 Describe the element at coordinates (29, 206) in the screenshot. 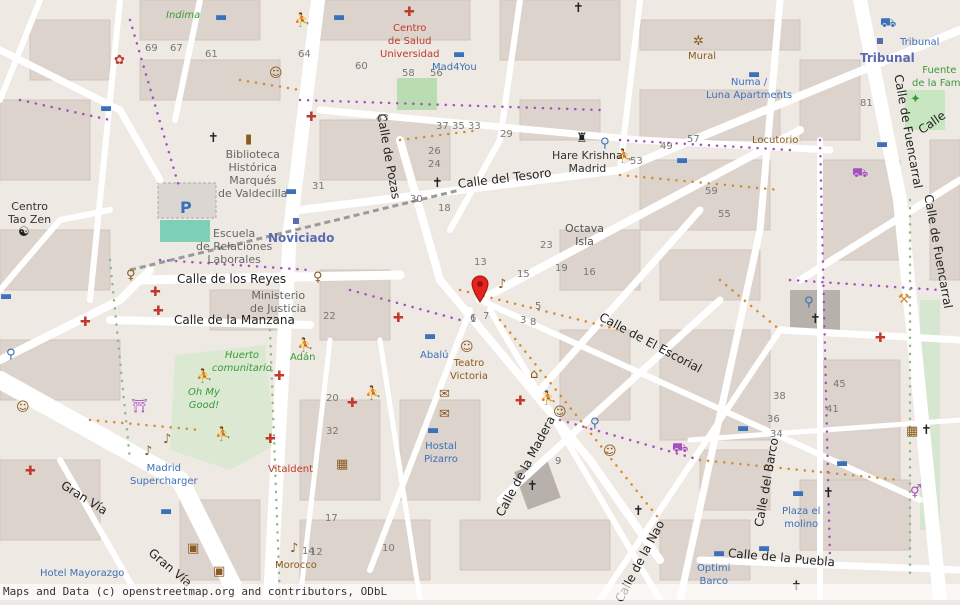

I see `poi-centro-tao-line1: Centro` at that location.